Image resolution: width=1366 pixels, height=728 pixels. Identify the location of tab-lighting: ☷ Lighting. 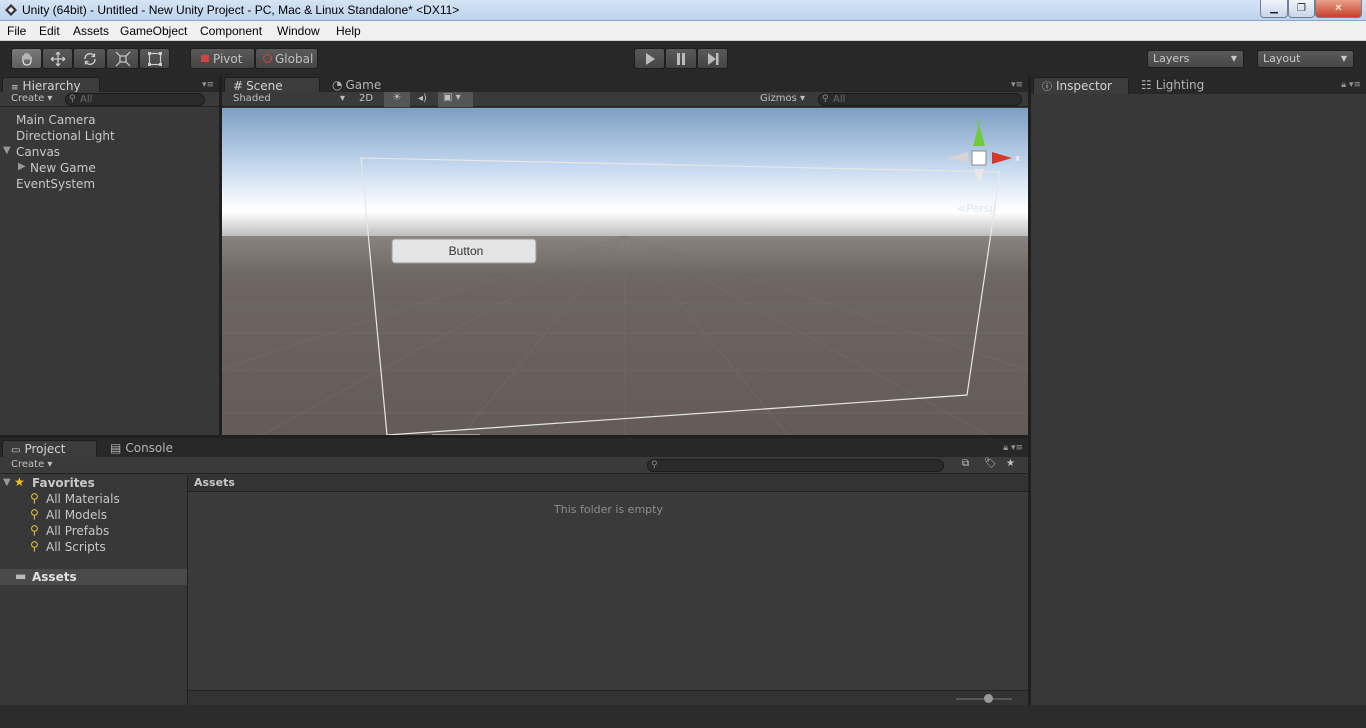
(1178, 85).